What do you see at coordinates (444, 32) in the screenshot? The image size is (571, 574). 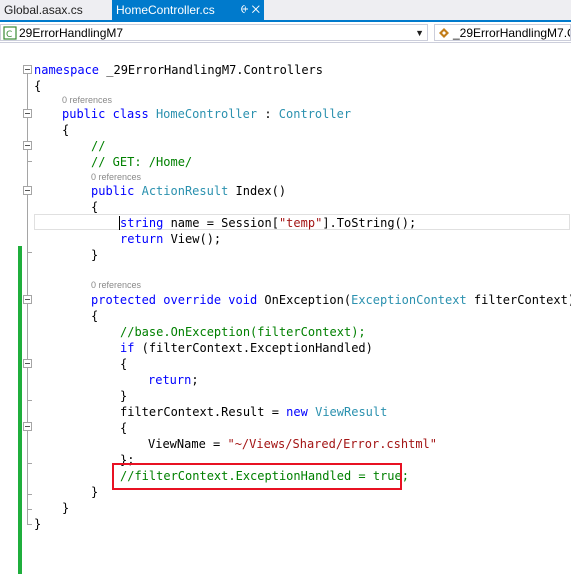 I see `class-icon` at bounding box center [444, 32].